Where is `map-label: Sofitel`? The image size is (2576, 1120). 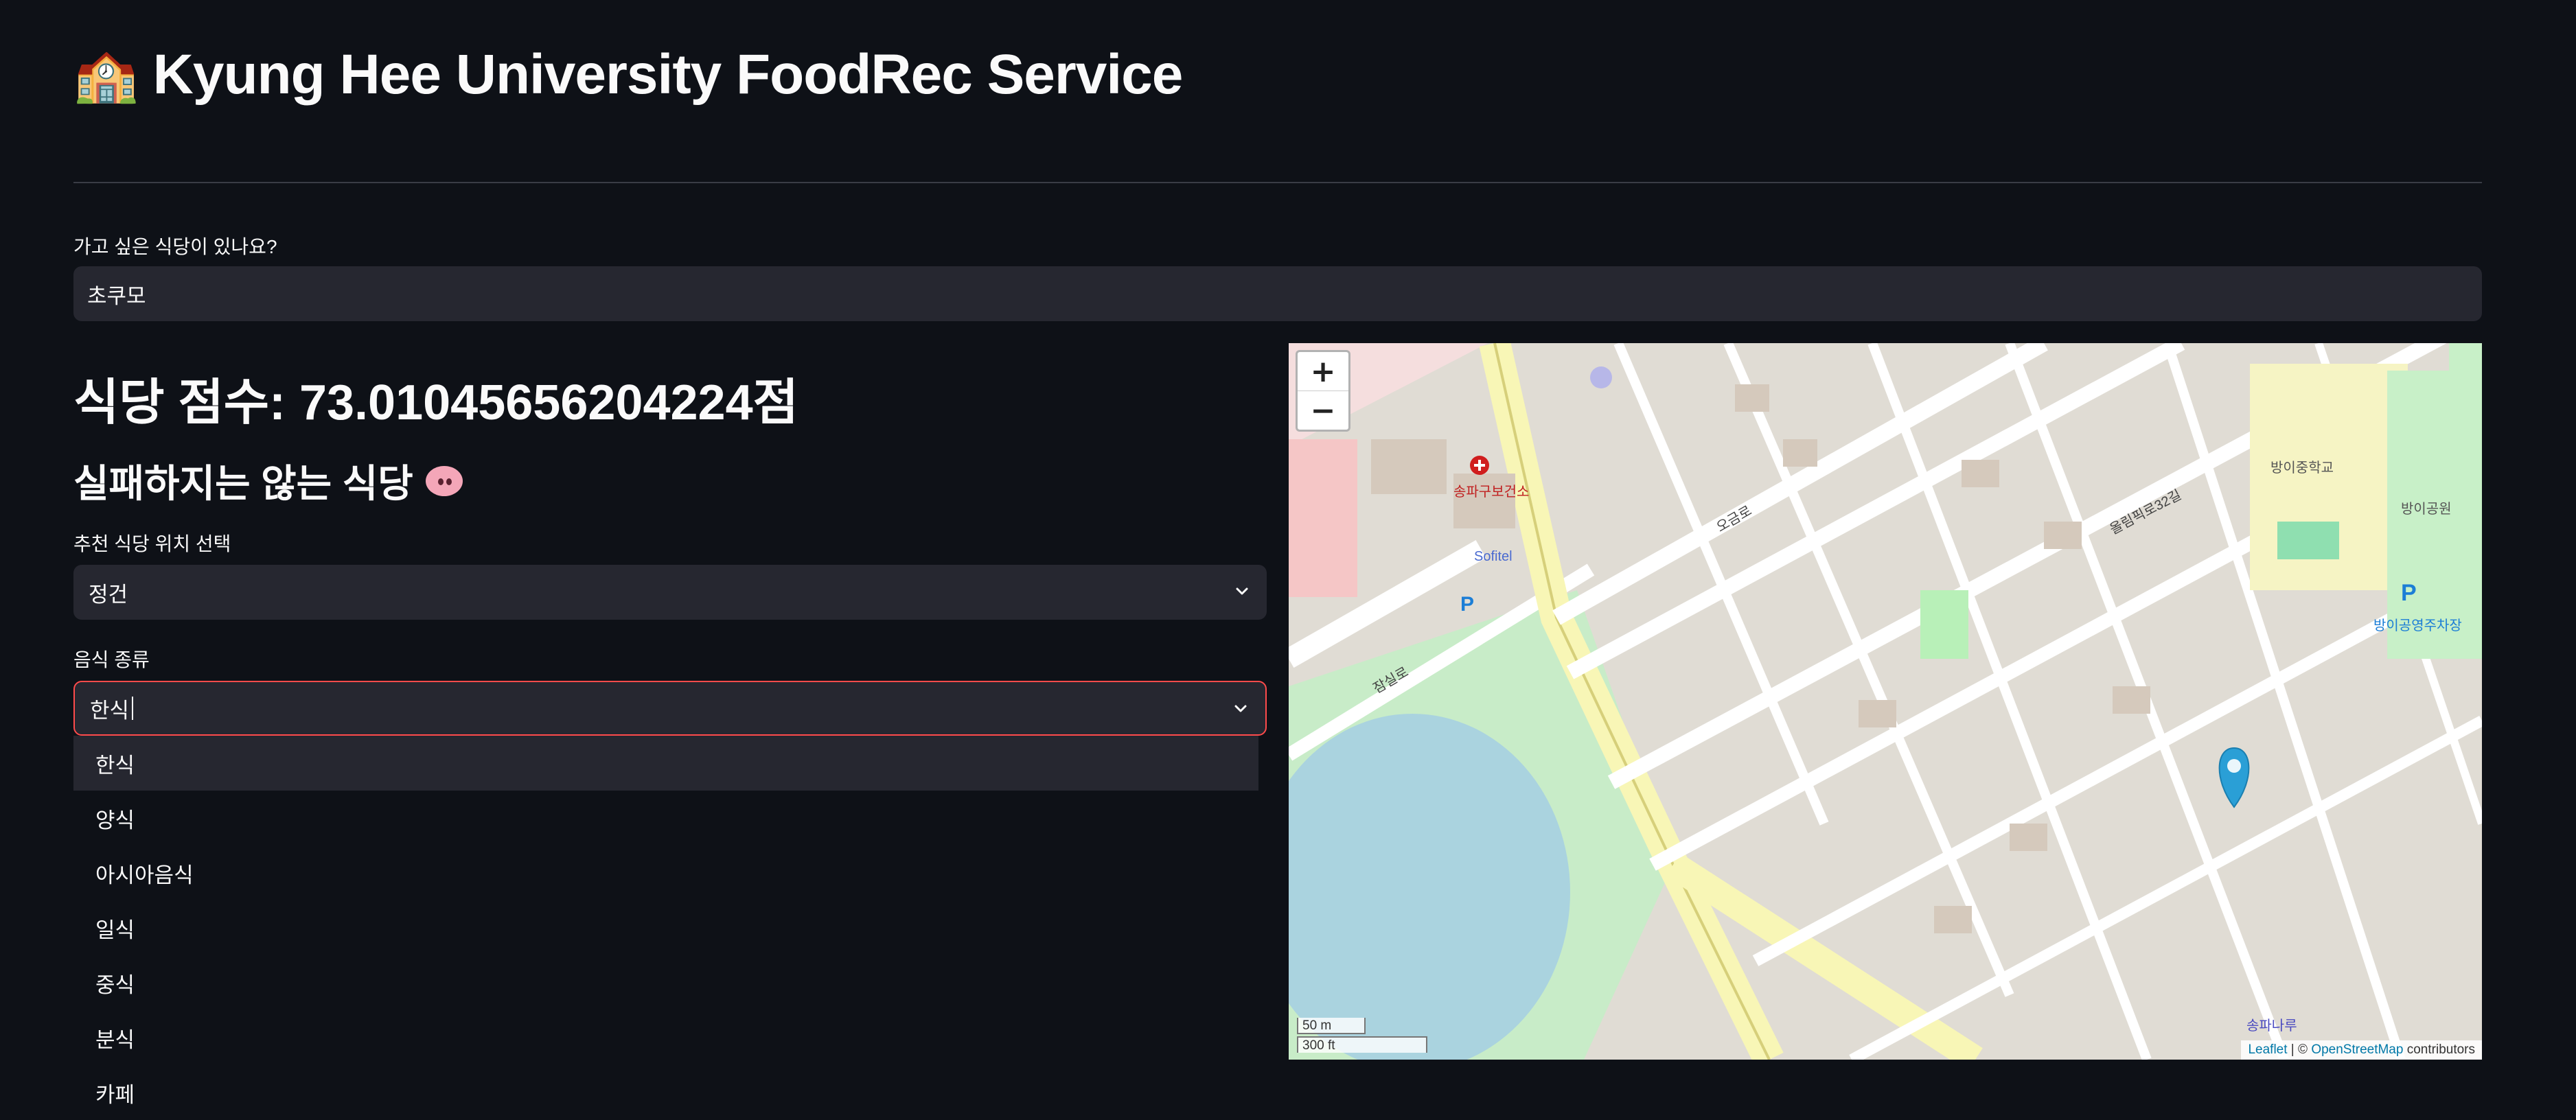
map-label: Sofitel is located at coordinates (1493, 556).